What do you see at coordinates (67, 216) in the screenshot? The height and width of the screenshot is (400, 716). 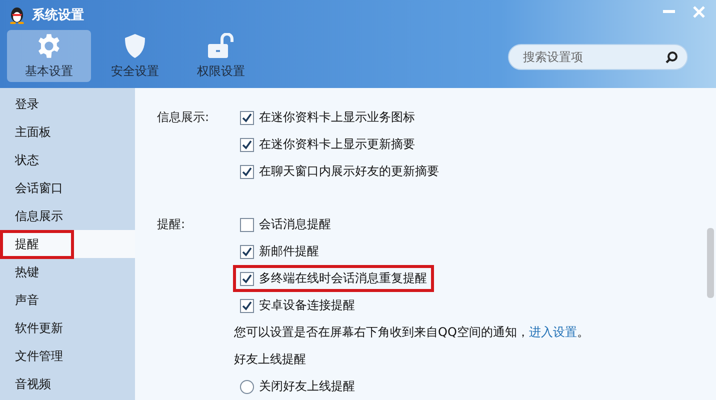 I see `sidebar-item: 信息展示` at bounding box center [67, 216].